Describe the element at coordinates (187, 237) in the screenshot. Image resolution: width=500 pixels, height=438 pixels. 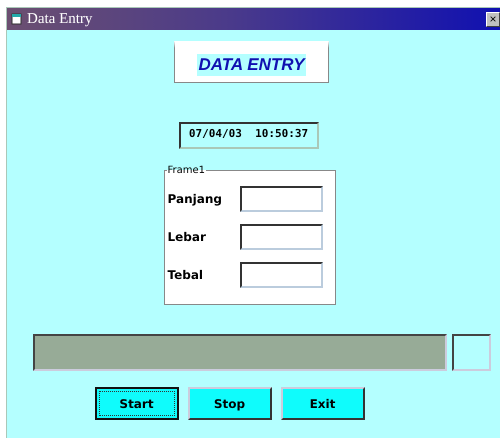
I see `field-label: Lebar` at that location.